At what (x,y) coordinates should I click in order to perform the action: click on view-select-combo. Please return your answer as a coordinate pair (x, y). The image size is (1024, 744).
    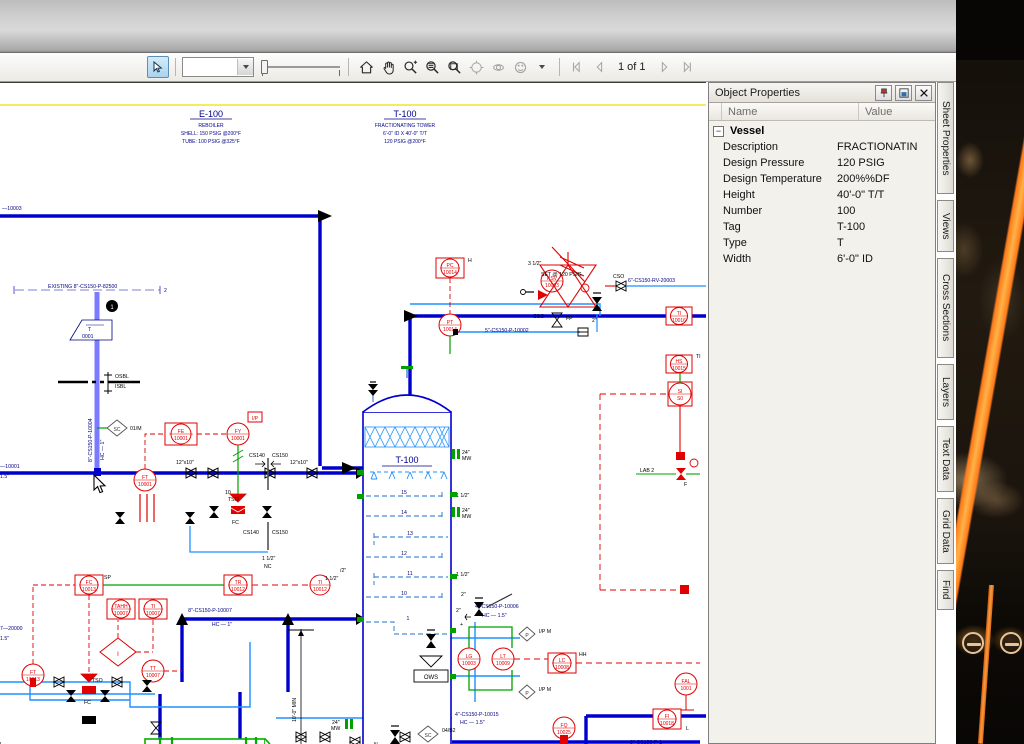
    Looking at the image, I should click on (218, 67).